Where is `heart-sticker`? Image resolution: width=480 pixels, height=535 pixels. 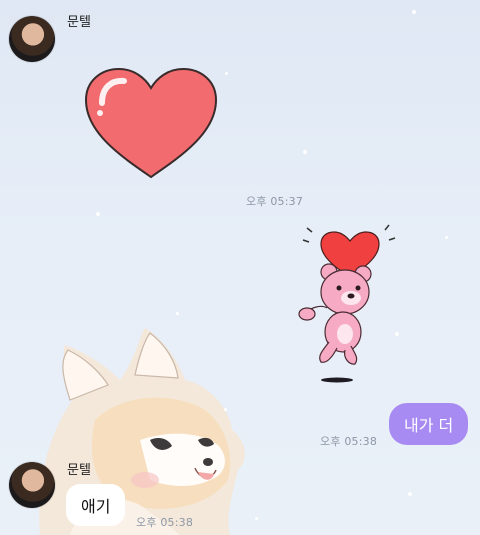
heart-sticker is located at coordinates (151, 125).